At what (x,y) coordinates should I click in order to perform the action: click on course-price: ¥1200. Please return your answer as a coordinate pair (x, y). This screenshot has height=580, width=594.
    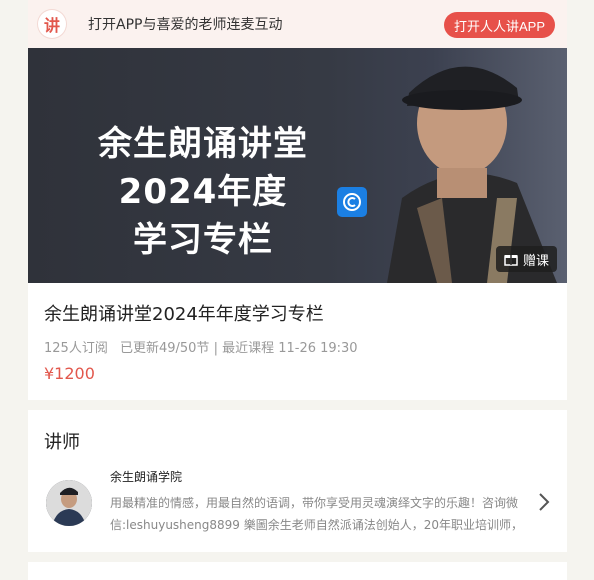
    Looking at the image, I should click on (69, 373).